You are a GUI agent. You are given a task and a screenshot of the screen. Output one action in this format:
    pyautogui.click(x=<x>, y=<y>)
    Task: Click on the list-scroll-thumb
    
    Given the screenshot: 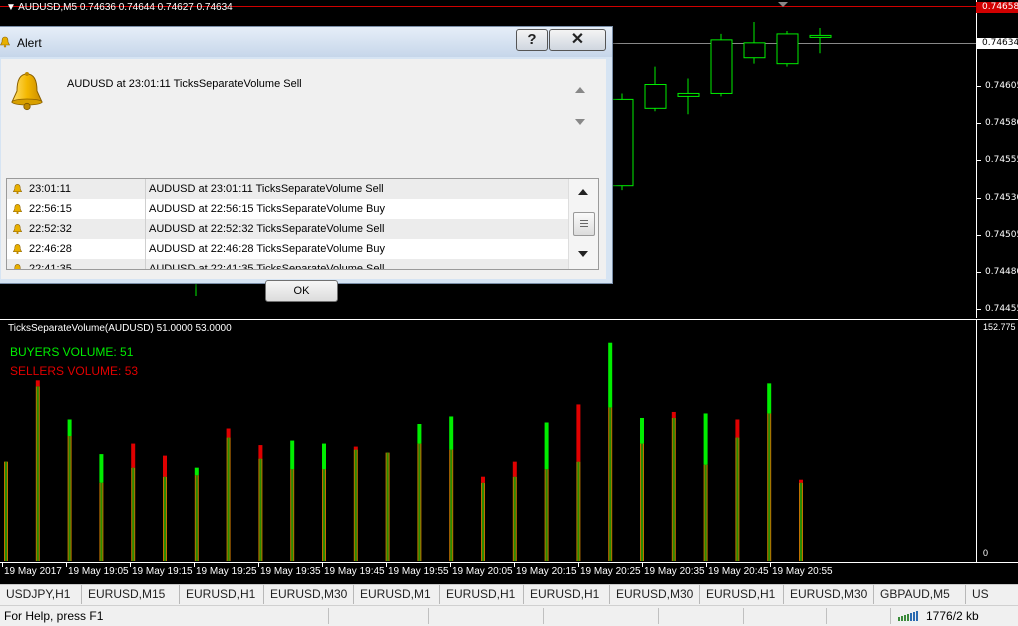 What is the action you would take?
    pyautogui.click(x=584, y=224)
    